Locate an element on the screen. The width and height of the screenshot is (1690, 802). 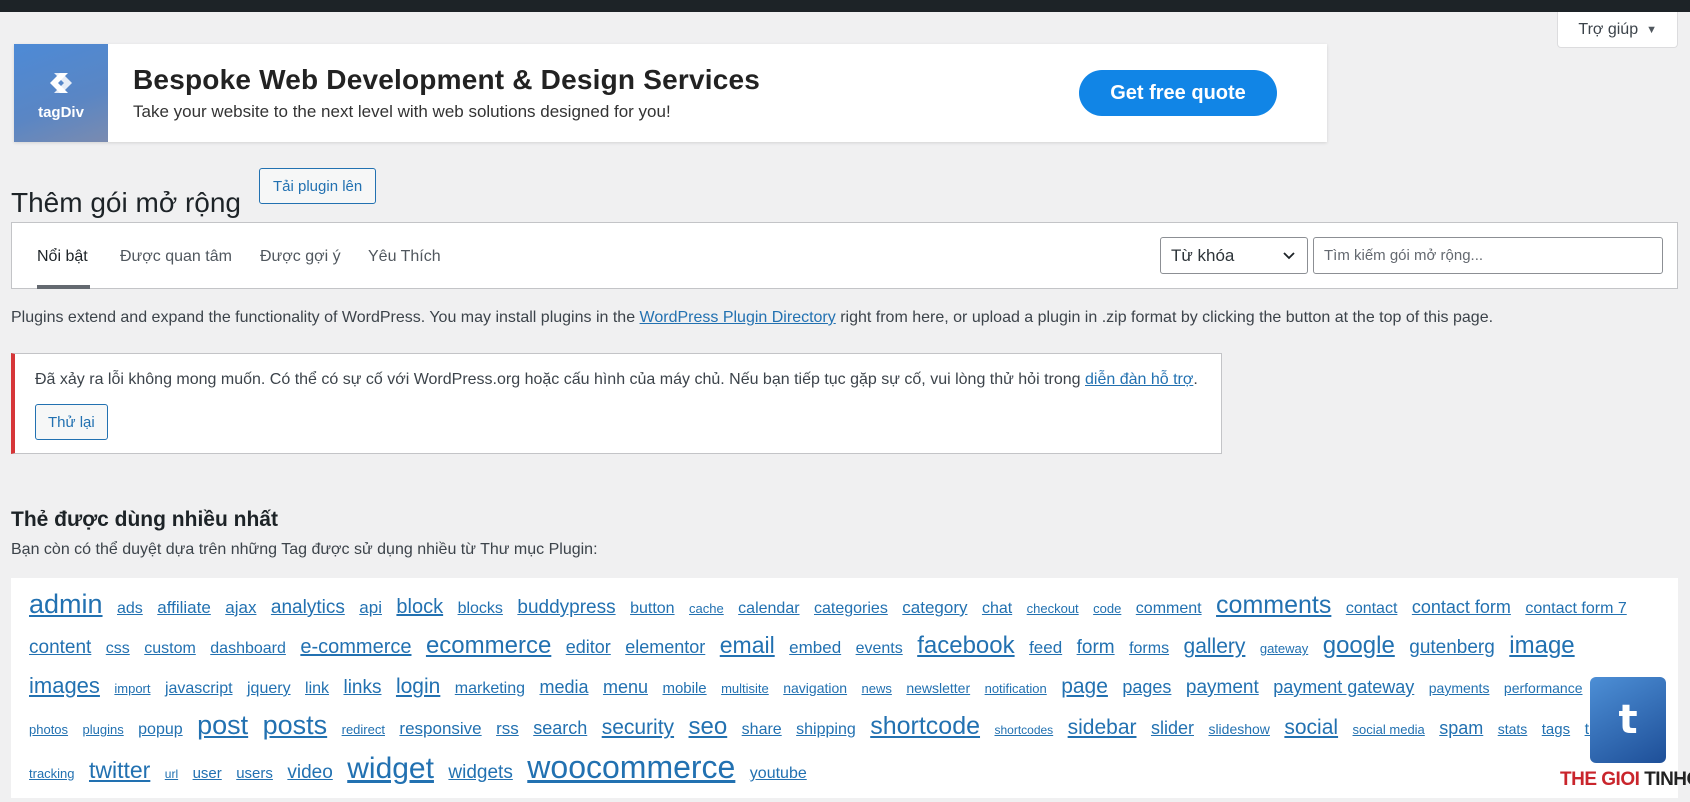
tag-link-responsive: responsive is located at coordinates (440, 728).